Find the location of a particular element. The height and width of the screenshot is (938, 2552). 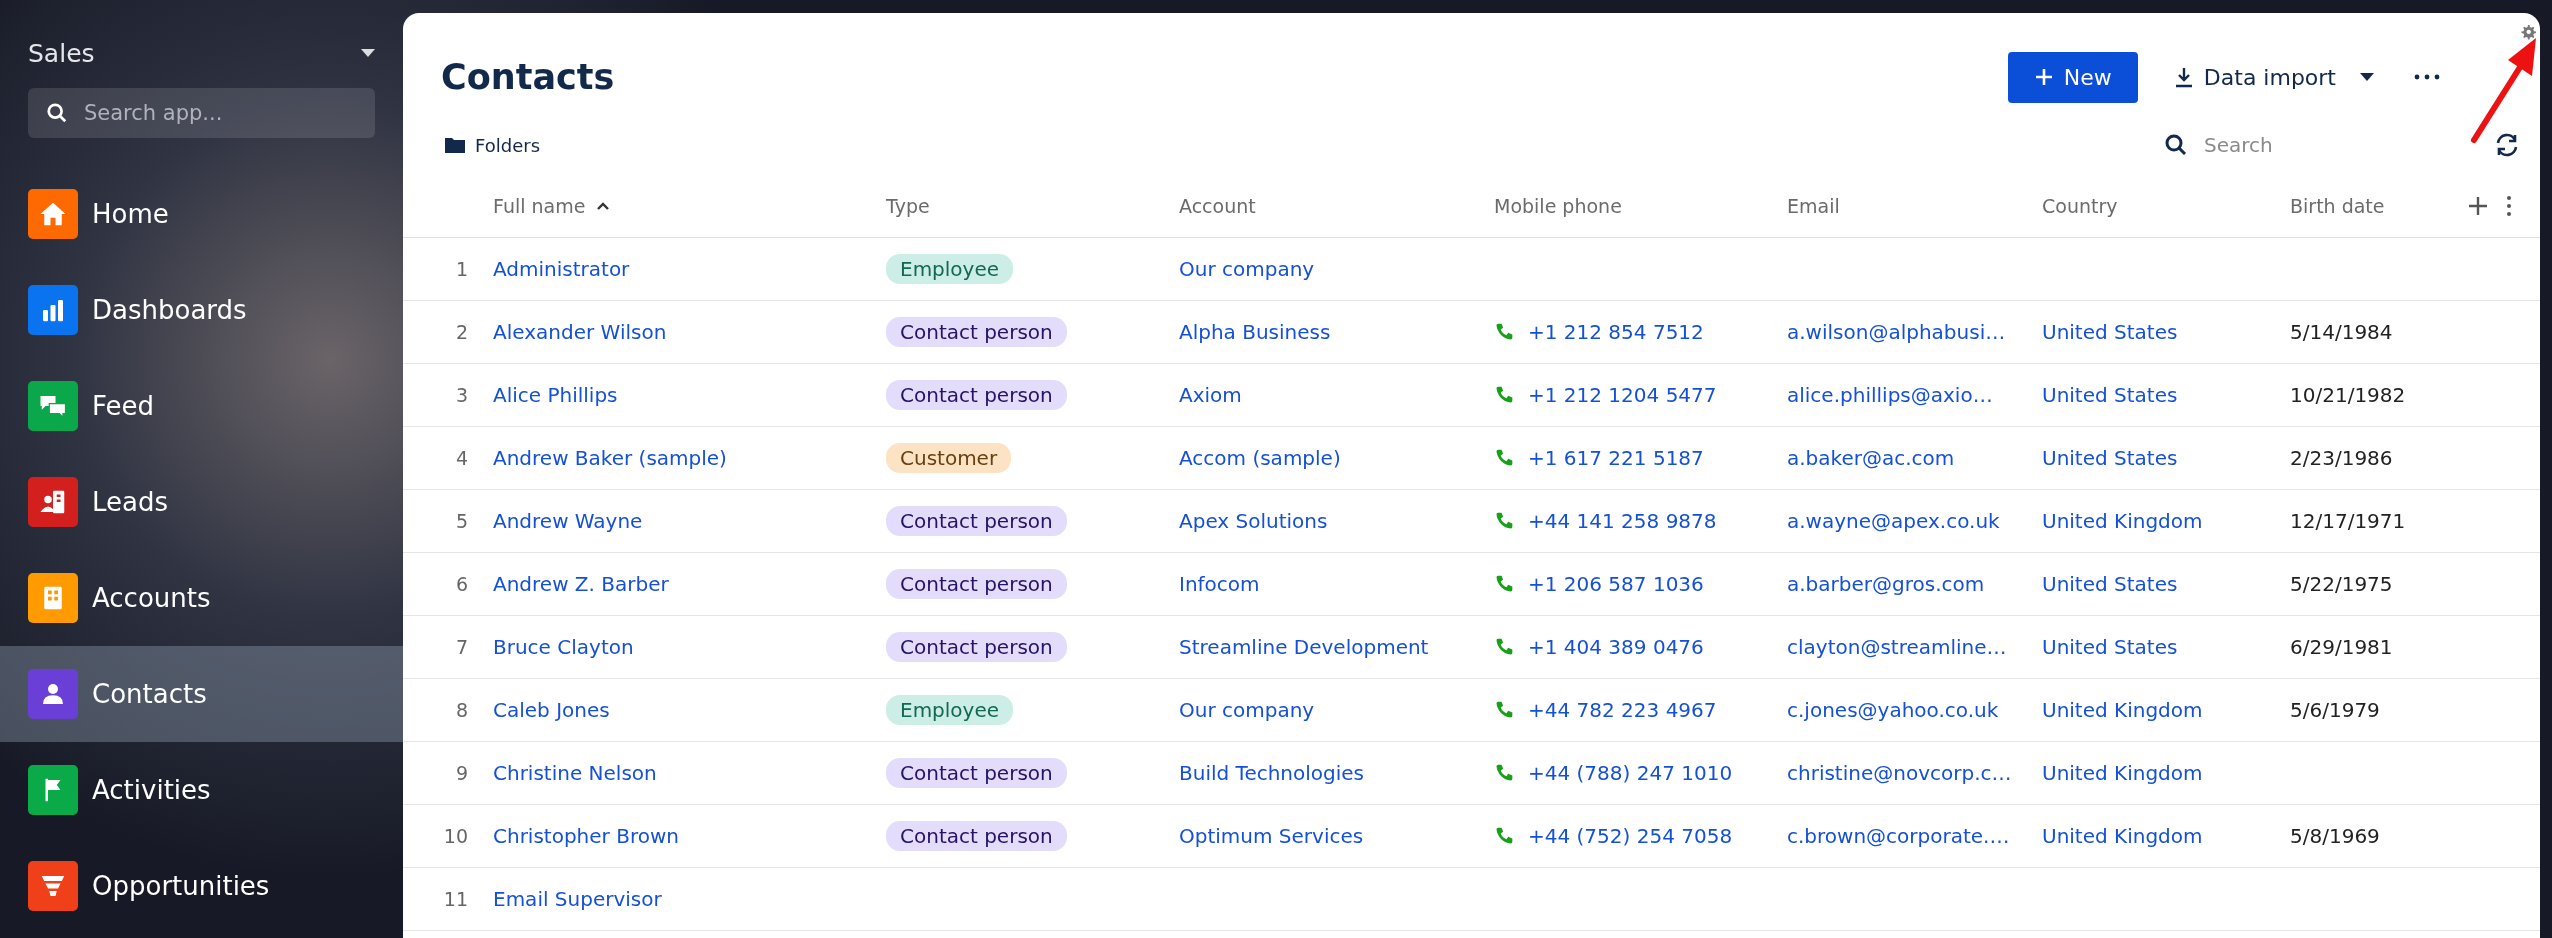

account-link: Optimum Services is located at coordinates (1271, 836).